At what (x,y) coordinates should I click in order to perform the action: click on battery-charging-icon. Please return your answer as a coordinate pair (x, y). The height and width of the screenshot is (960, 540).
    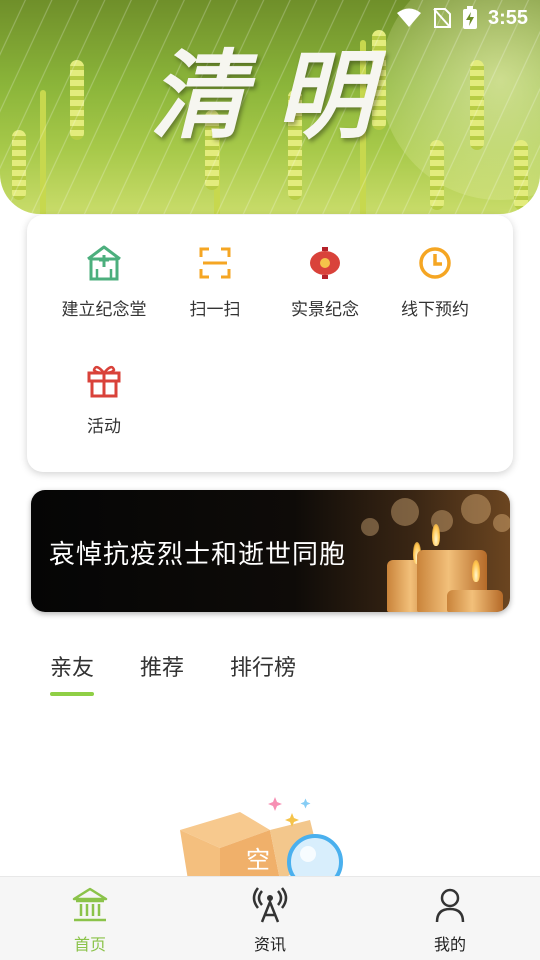
    Looking at the image, I should click on (469, 17).